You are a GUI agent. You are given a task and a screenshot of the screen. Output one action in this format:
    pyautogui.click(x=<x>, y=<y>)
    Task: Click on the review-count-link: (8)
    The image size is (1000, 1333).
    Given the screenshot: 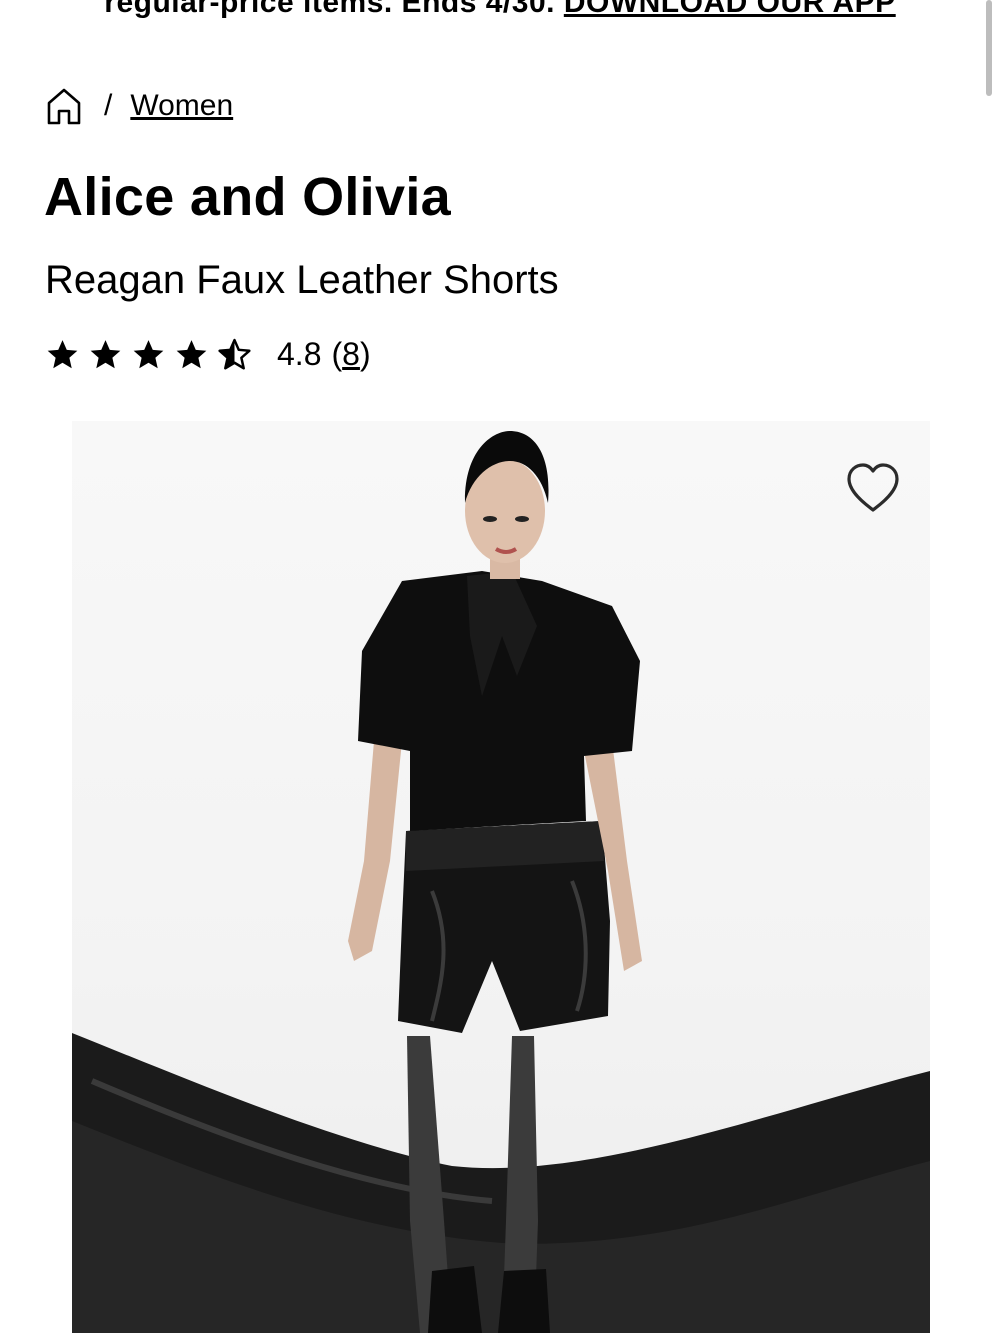 What is the action you would take?
    pyautogui.click(x=350, y=354)
    